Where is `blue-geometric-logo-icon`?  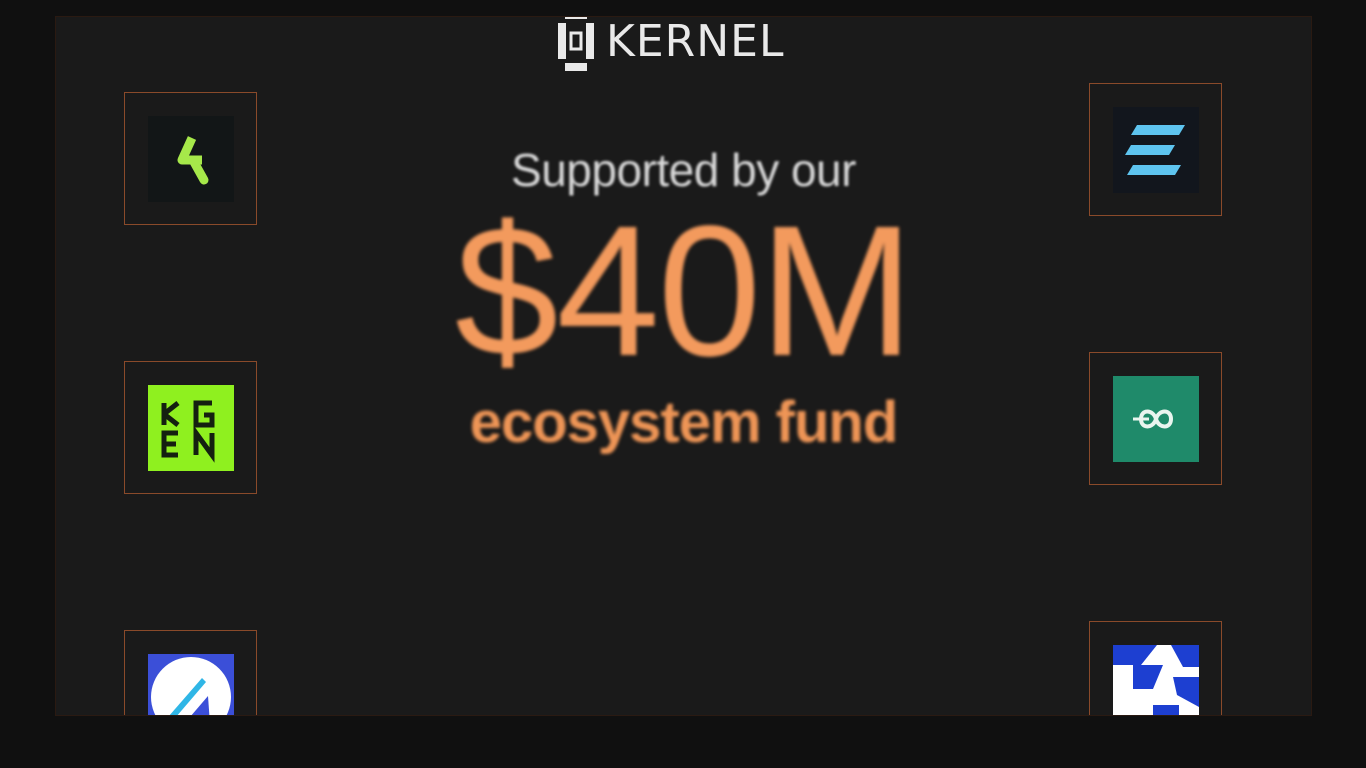
blue-geometric-logo-icon is located at coordinates (1156, 680).